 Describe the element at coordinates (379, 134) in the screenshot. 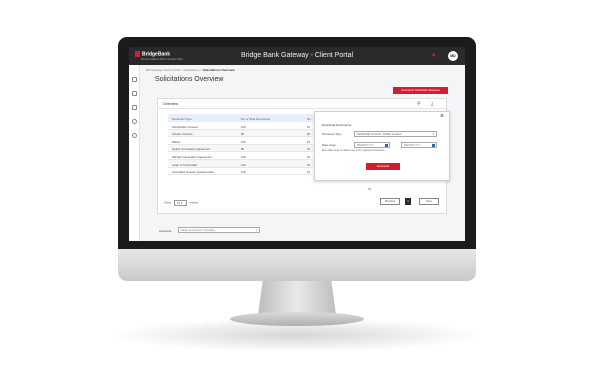

I see `document-type-value: Stockholder Consent, Joinder Consent` at that location.